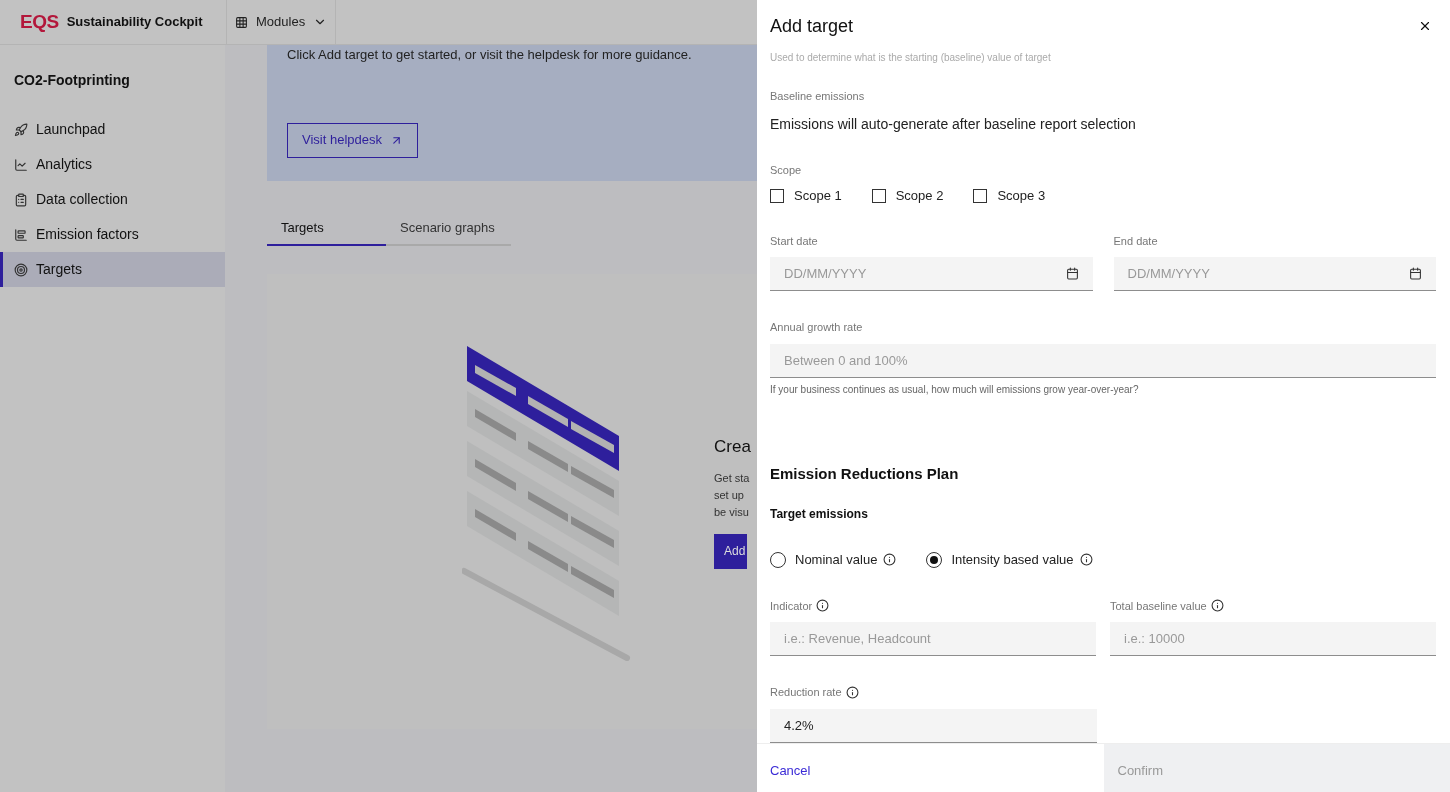  Describe the element at coordinates (1103, 360) in the screenshot. I see `input-field: Between 0 and 100%` at that location.